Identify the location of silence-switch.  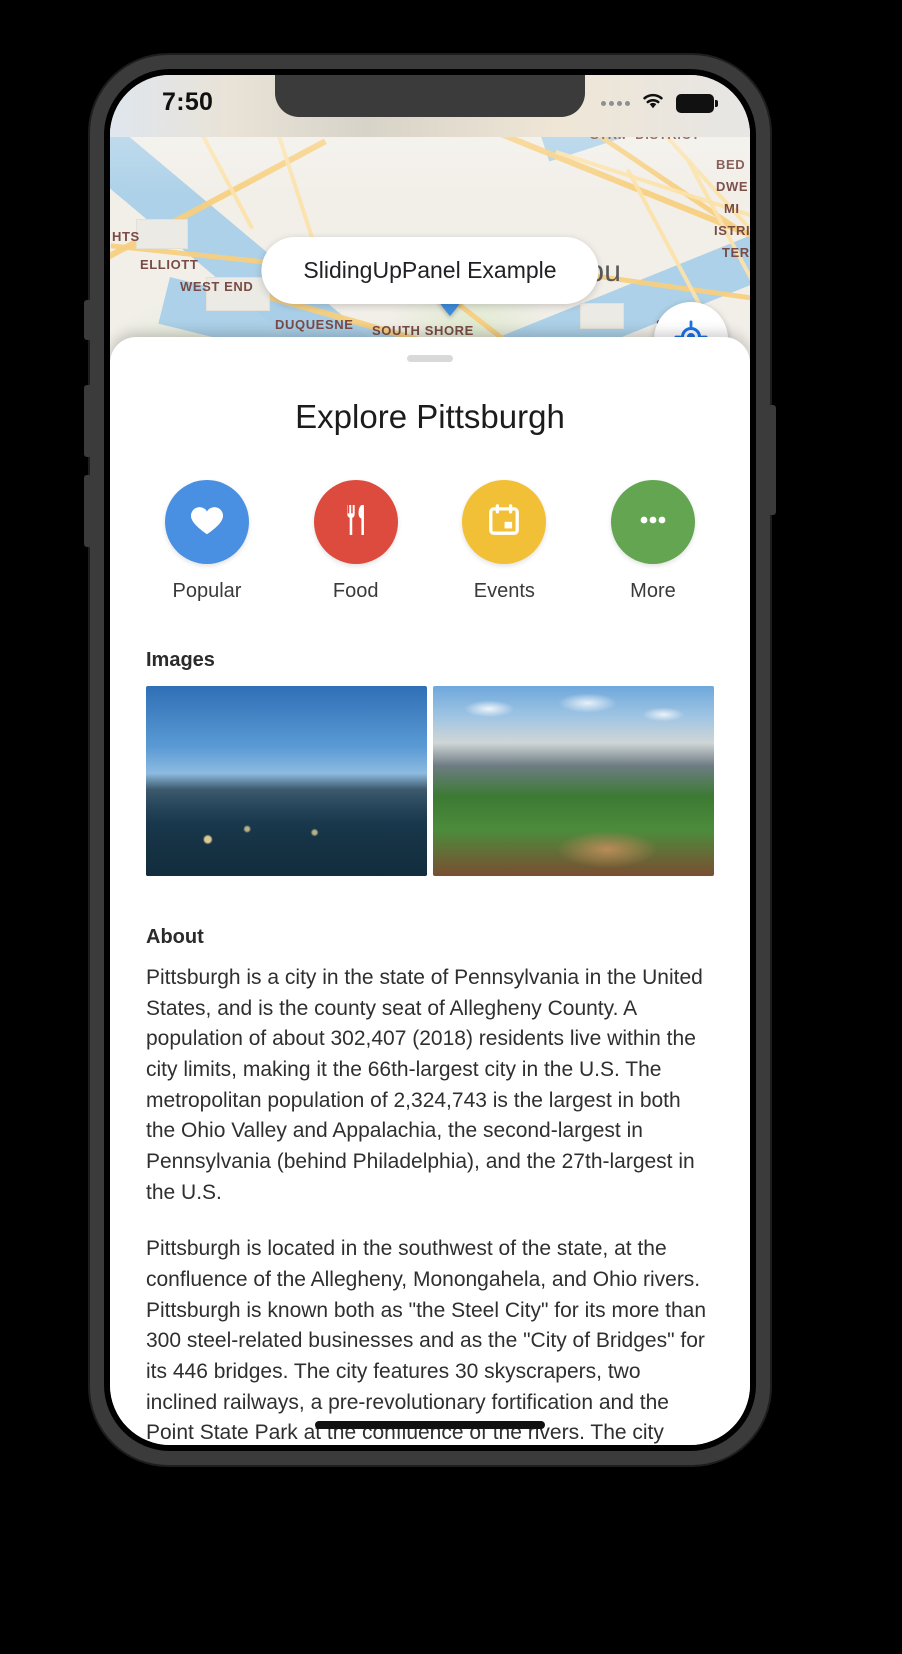
(88, 320).